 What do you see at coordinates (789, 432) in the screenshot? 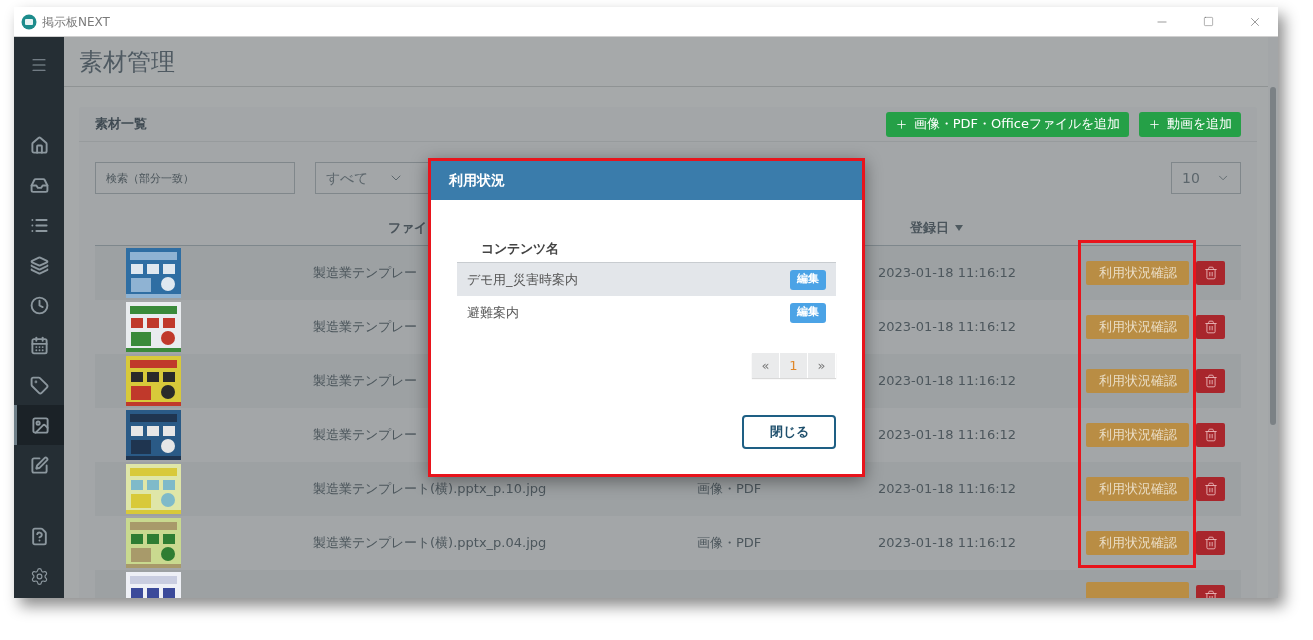
I see `close-button: 閉じる` at bounding box center [789, 432].